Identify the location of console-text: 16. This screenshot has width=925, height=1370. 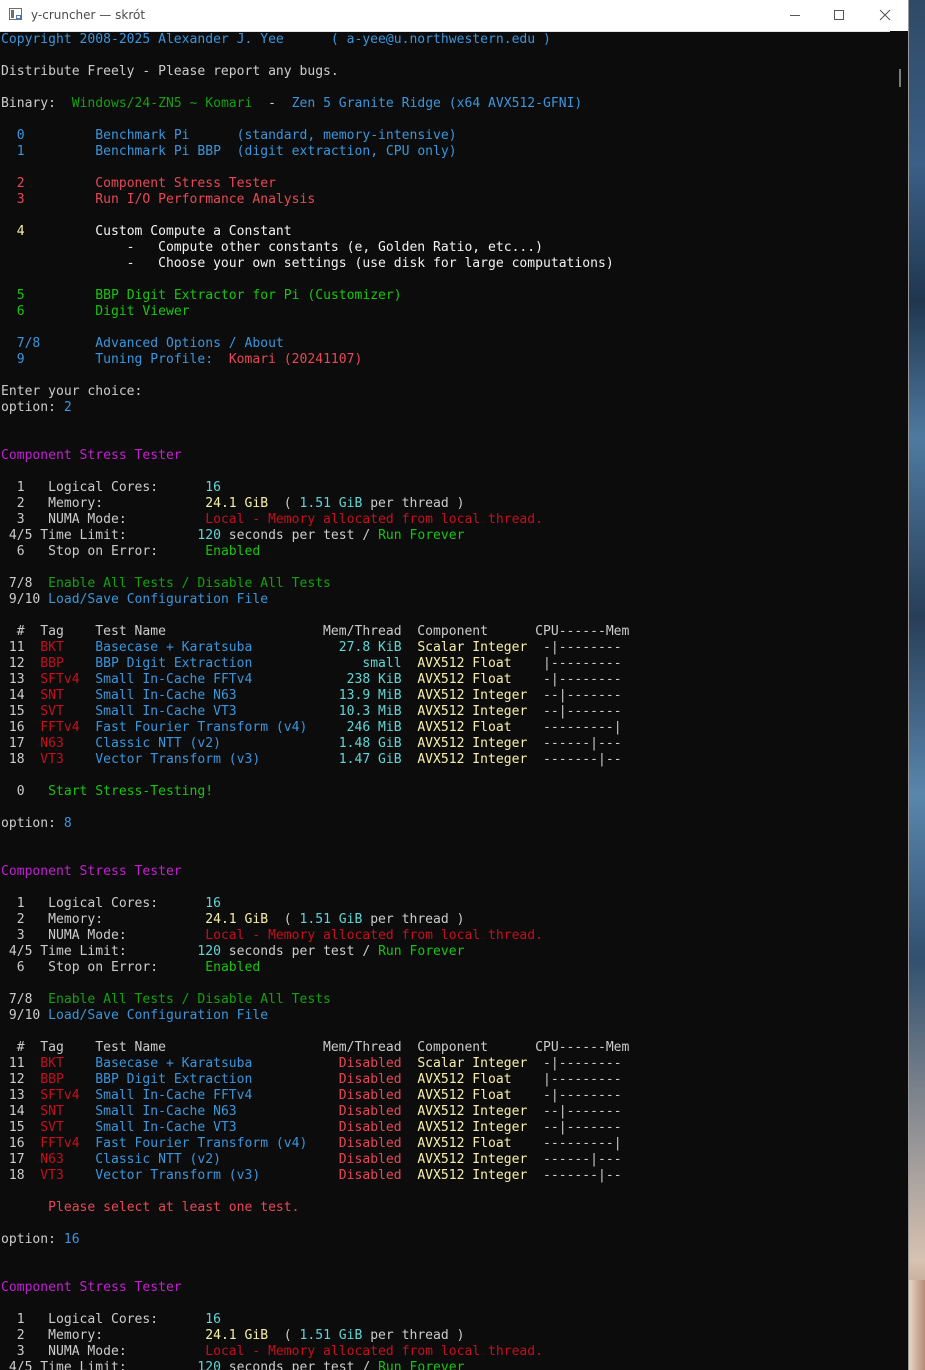
(21, 1143).